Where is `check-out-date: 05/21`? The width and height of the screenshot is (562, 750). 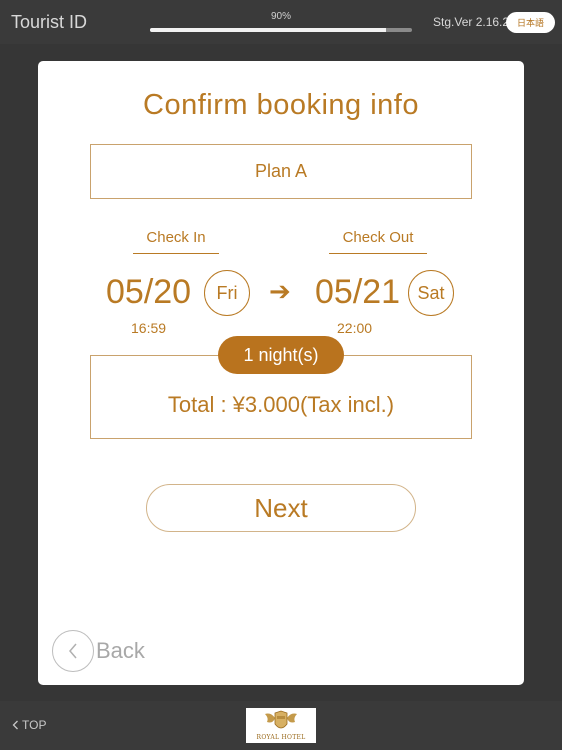 check-out-date: 05/21 is located at coordinates (358, 292).